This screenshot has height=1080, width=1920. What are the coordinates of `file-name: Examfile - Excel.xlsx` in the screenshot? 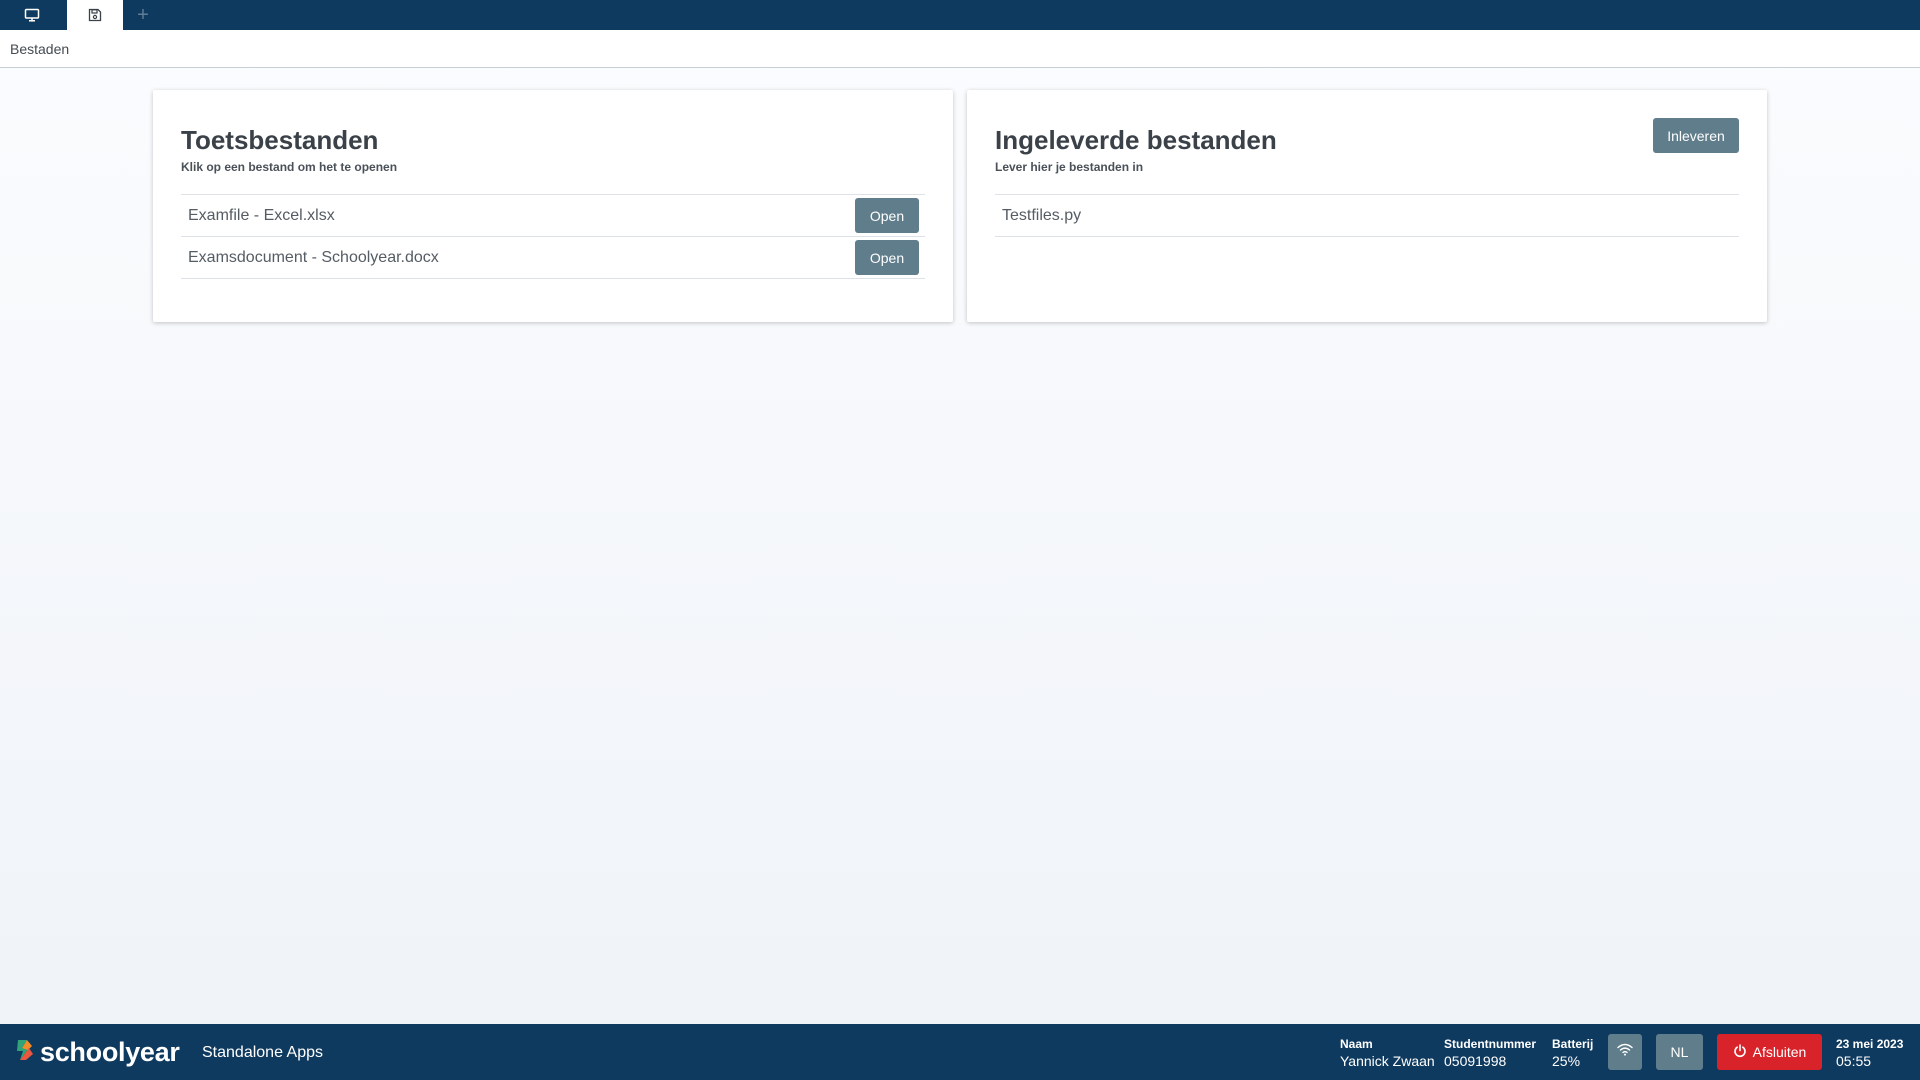 It's located at (261, 215).